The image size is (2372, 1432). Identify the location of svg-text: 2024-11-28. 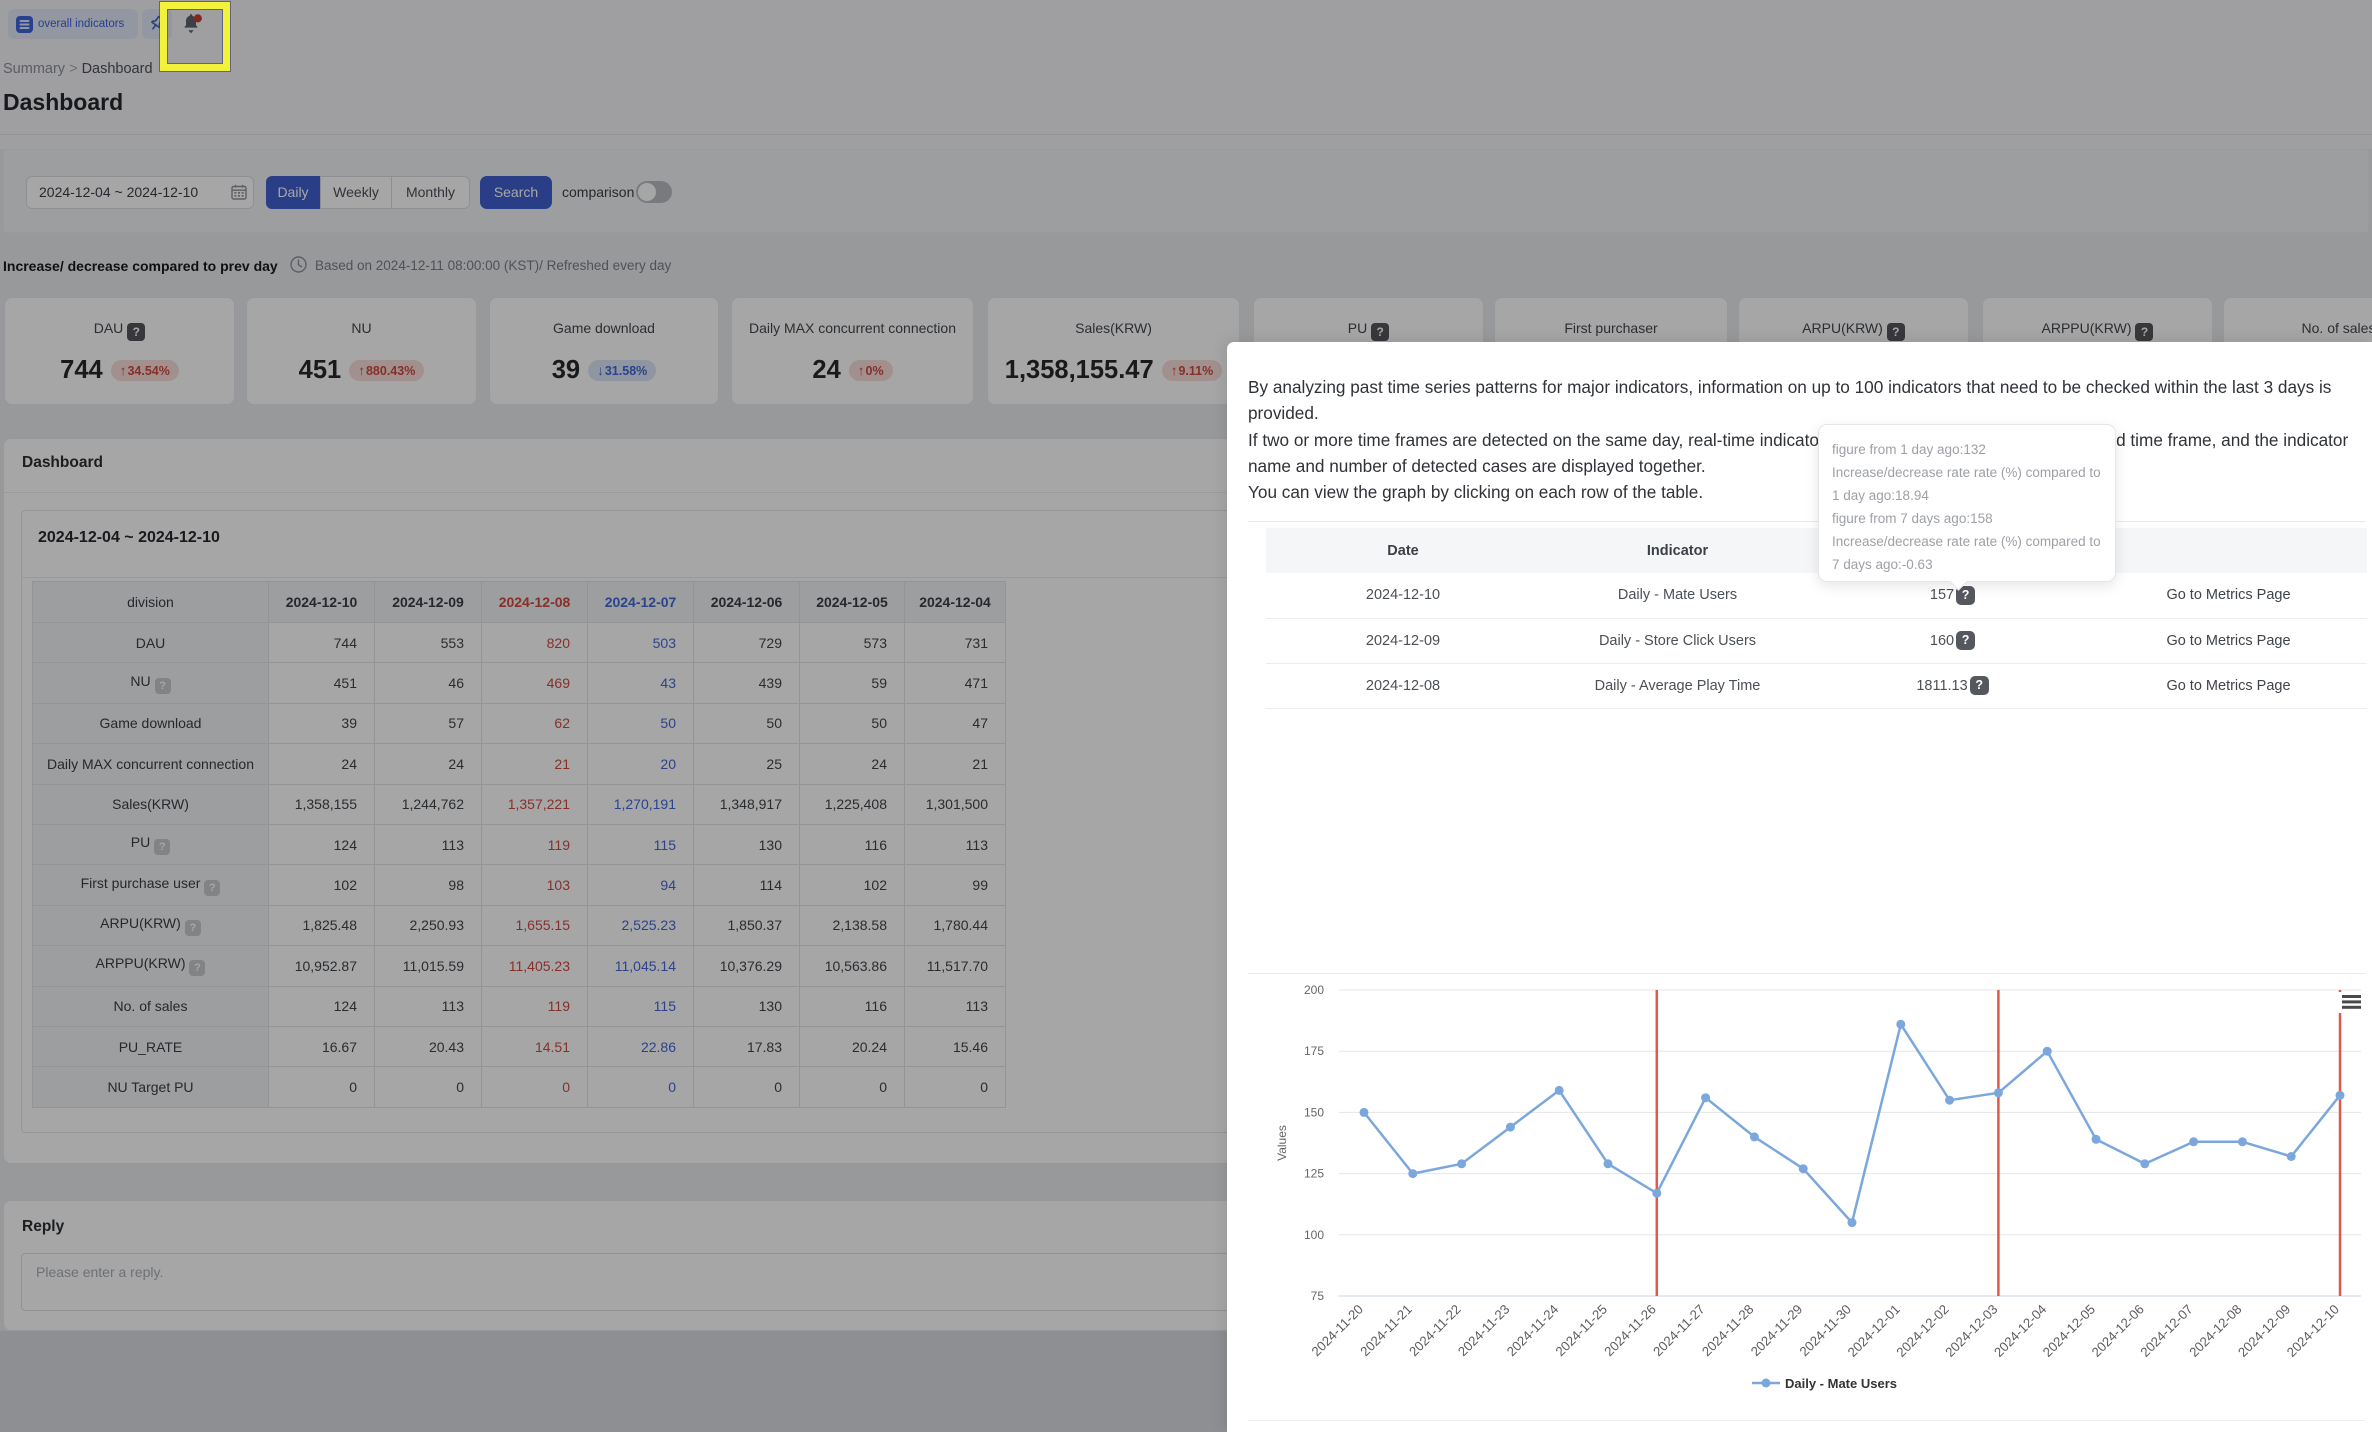
(1728, 1331).